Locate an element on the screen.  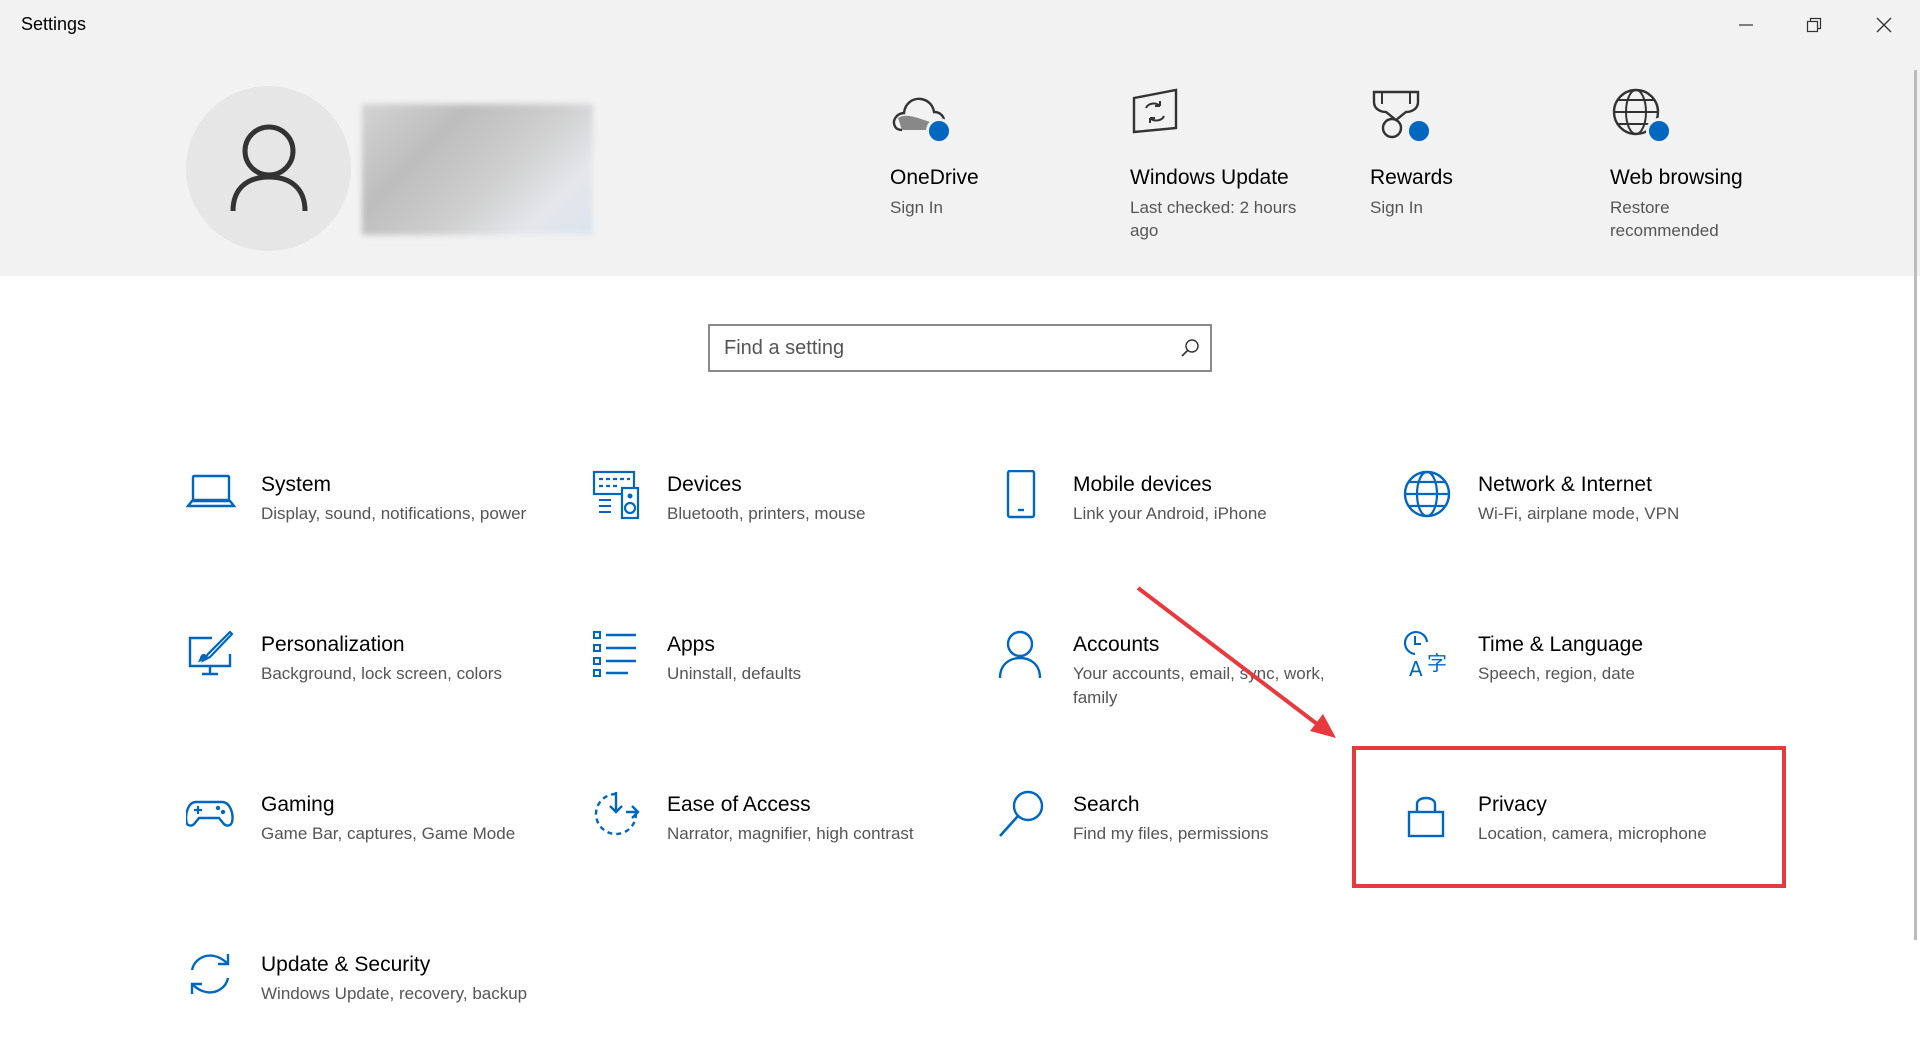
category-apps: Apps Uninstall, defaults is located at coordinates (782, 685).